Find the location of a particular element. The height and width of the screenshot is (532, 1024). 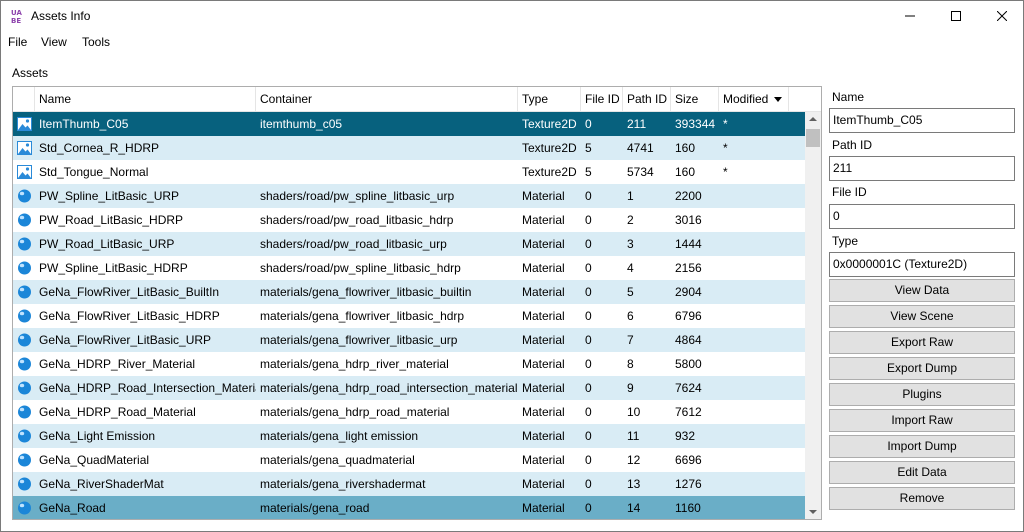

sort-descending-icon is located at coordinates (778, 99).